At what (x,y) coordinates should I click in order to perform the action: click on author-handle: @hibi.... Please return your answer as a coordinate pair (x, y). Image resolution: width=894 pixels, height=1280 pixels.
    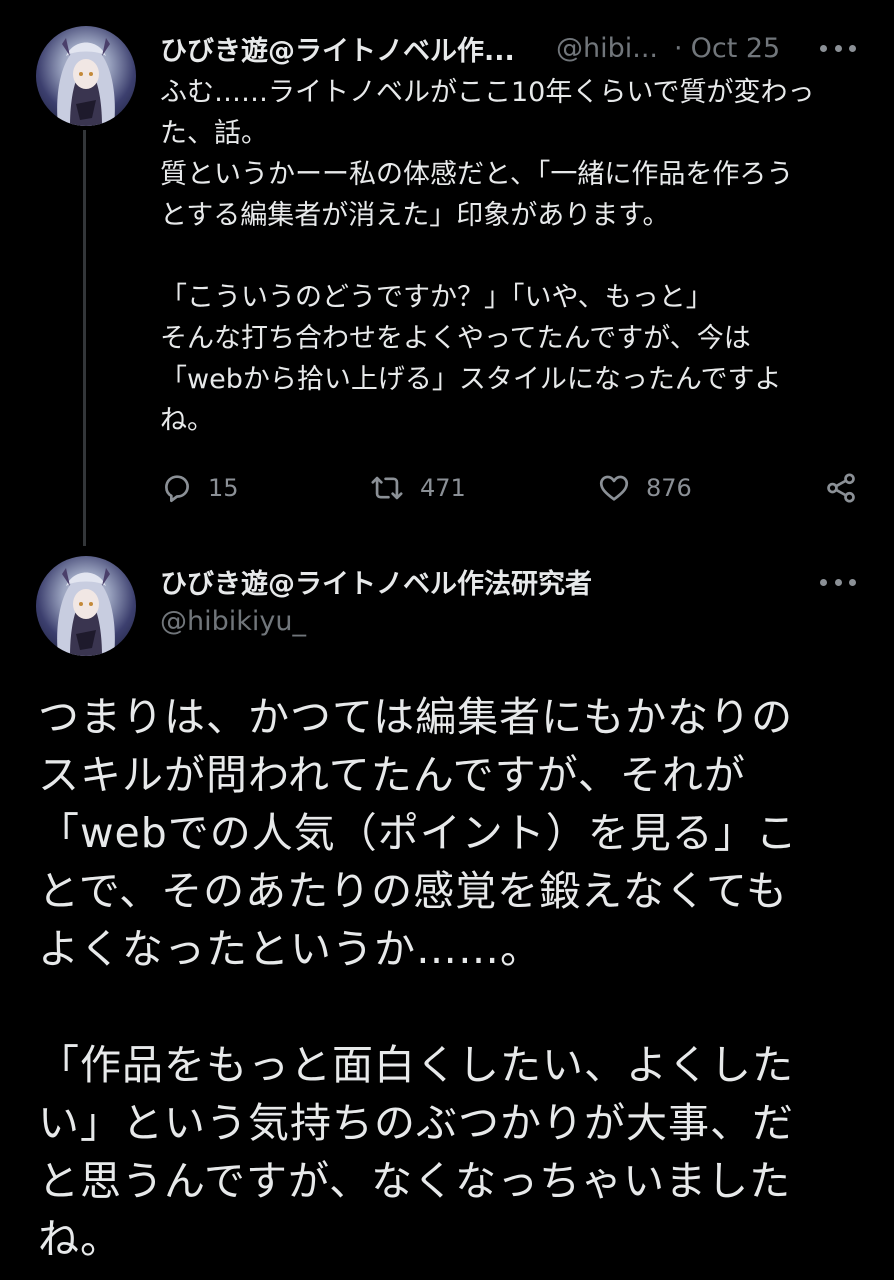
    Looking at the image, I should click on (607, 48).